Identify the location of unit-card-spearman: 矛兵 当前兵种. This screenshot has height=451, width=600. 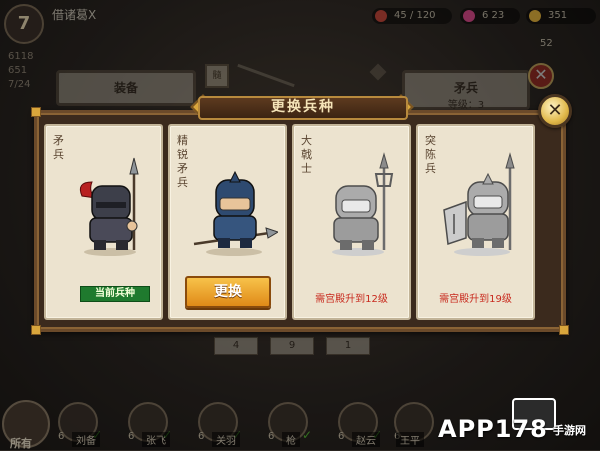
(103, 222).